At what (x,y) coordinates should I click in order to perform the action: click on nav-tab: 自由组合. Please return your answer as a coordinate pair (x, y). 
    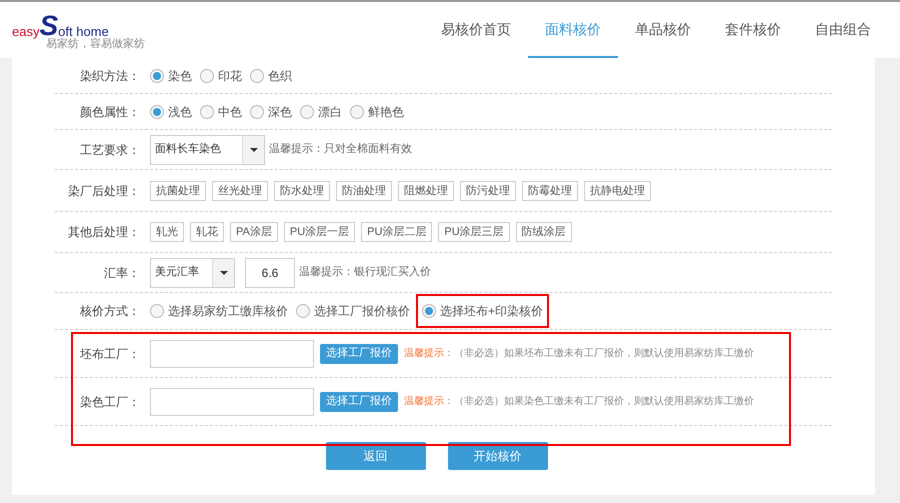
    Looking at the image, I should click on (843, 30).